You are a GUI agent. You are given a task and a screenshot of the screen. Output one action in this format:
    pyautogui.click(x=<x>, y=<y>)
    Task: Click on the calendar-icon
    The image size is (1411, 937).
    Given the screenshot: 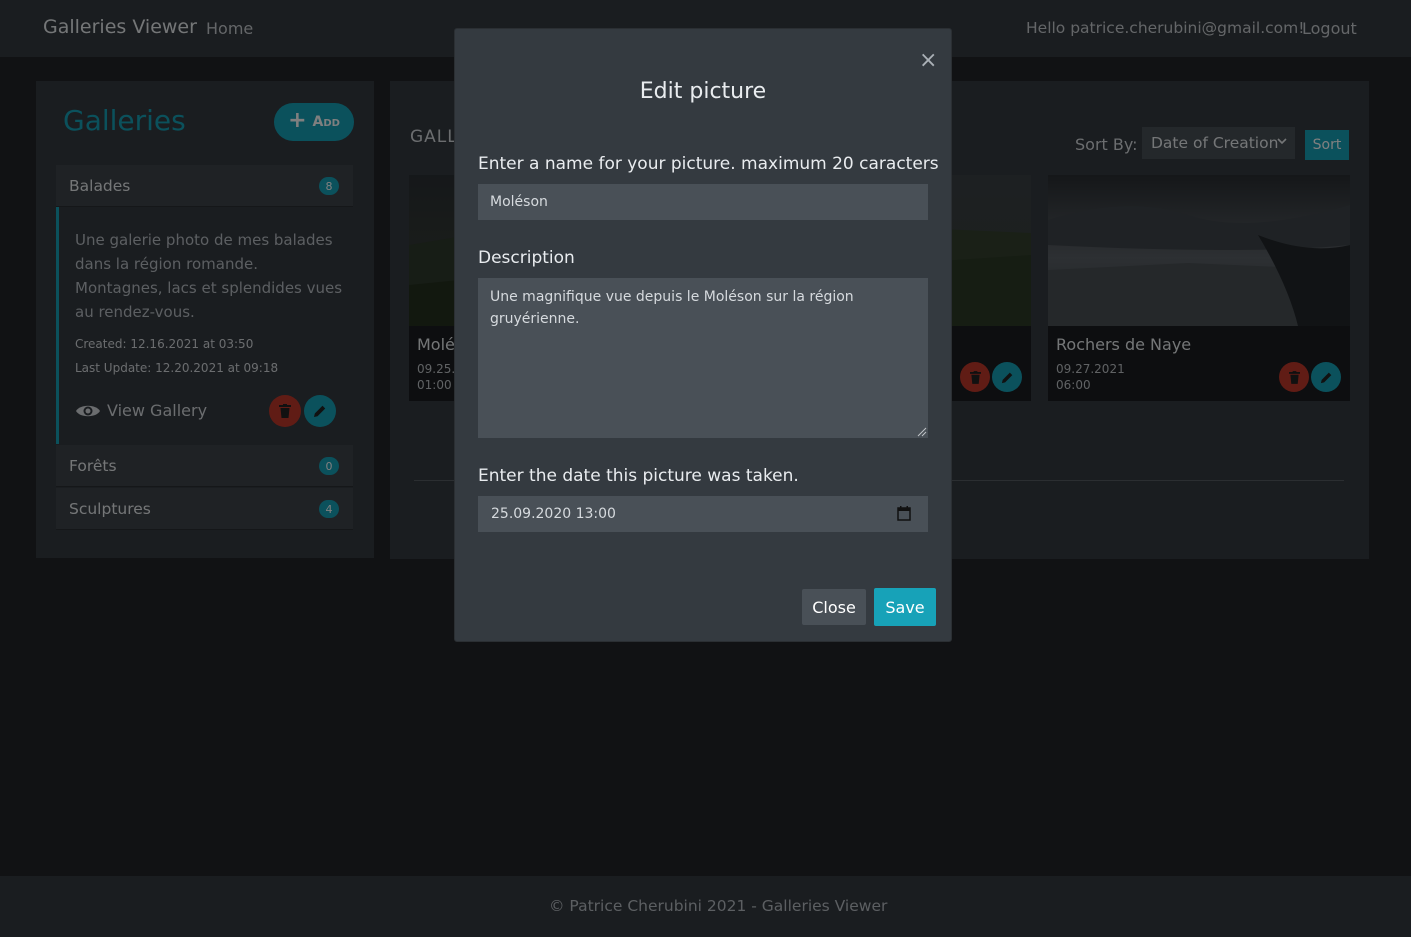 What is the action you would take?
    pyautogui.click(x=904, y=513)
    